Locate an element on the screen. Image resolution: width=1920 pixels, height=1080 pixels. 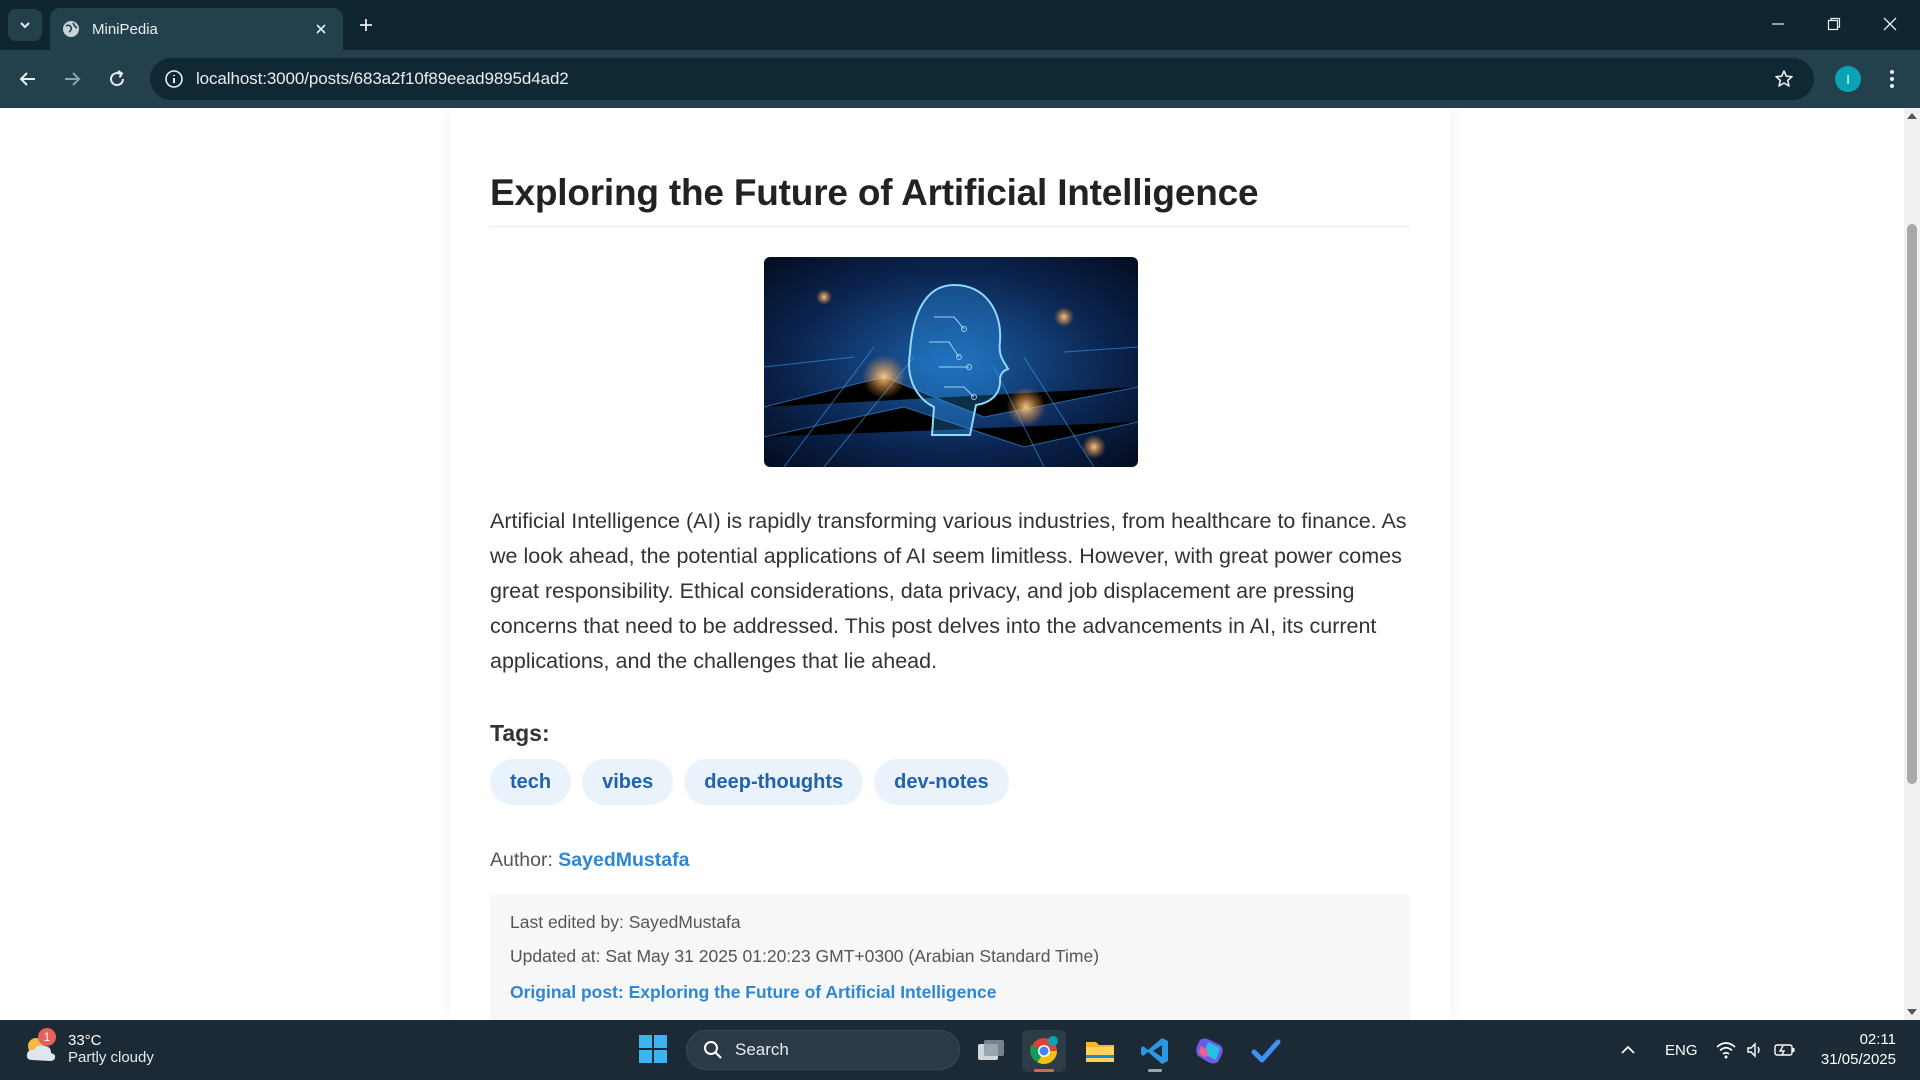
start-button is located at coordinates (654, 1050).